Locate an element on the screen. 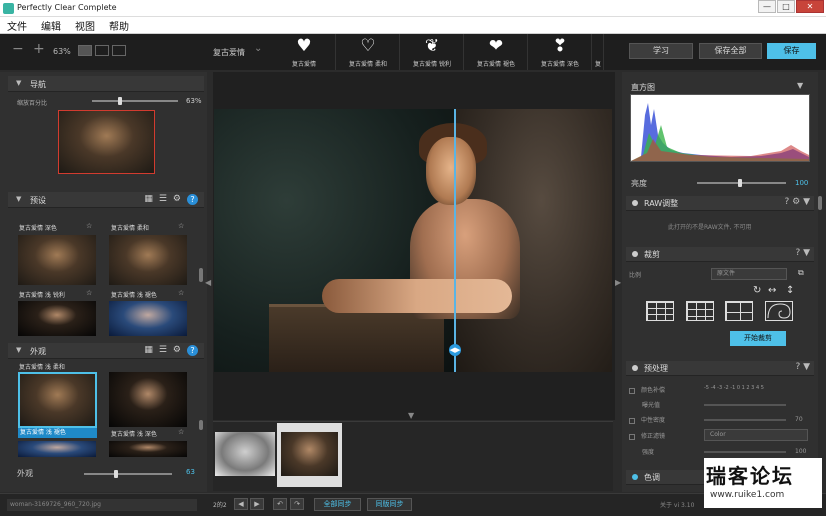 Image resolution: width=826 pixels, height=516 pixels. sync-all-button: 全部同步 is located at coordinates (337, 504).